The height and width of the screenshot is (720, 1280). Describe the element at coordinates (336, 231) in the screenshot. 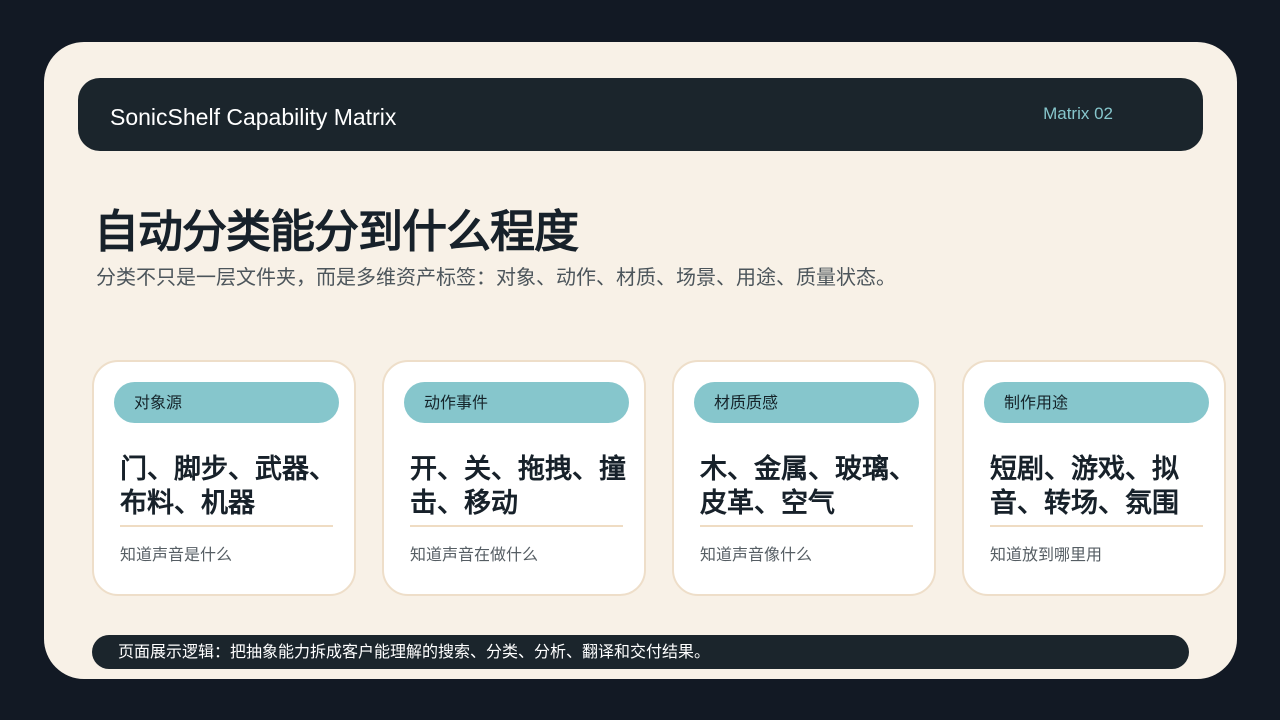

I see `page-title: 自动分类能分到什么程度` at that location.